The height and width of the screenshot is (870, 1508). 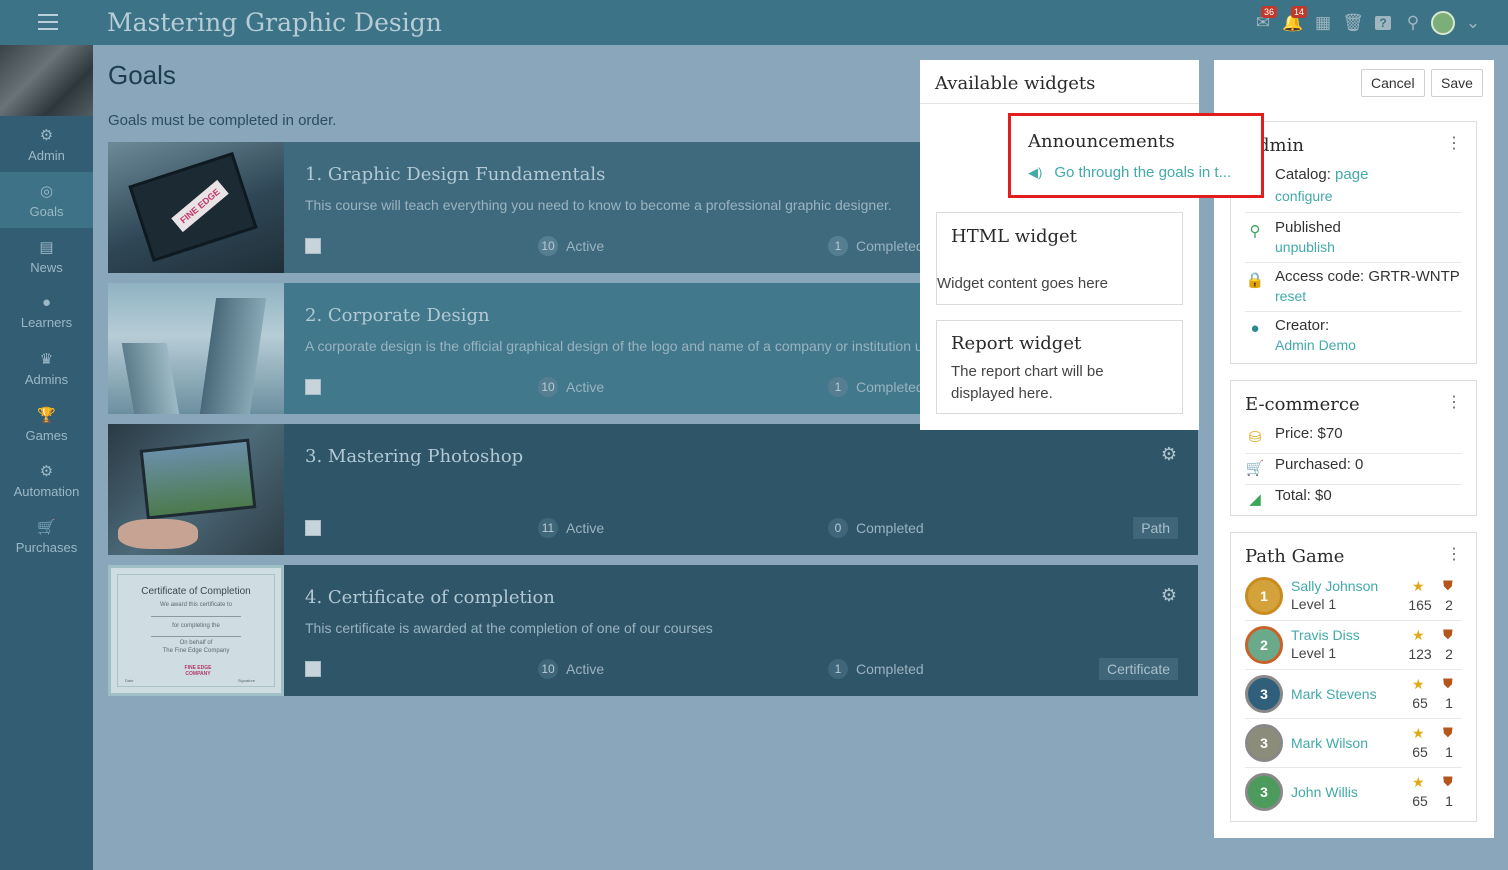 I want to click on player-points: 65, so click(x=1420, y=801).